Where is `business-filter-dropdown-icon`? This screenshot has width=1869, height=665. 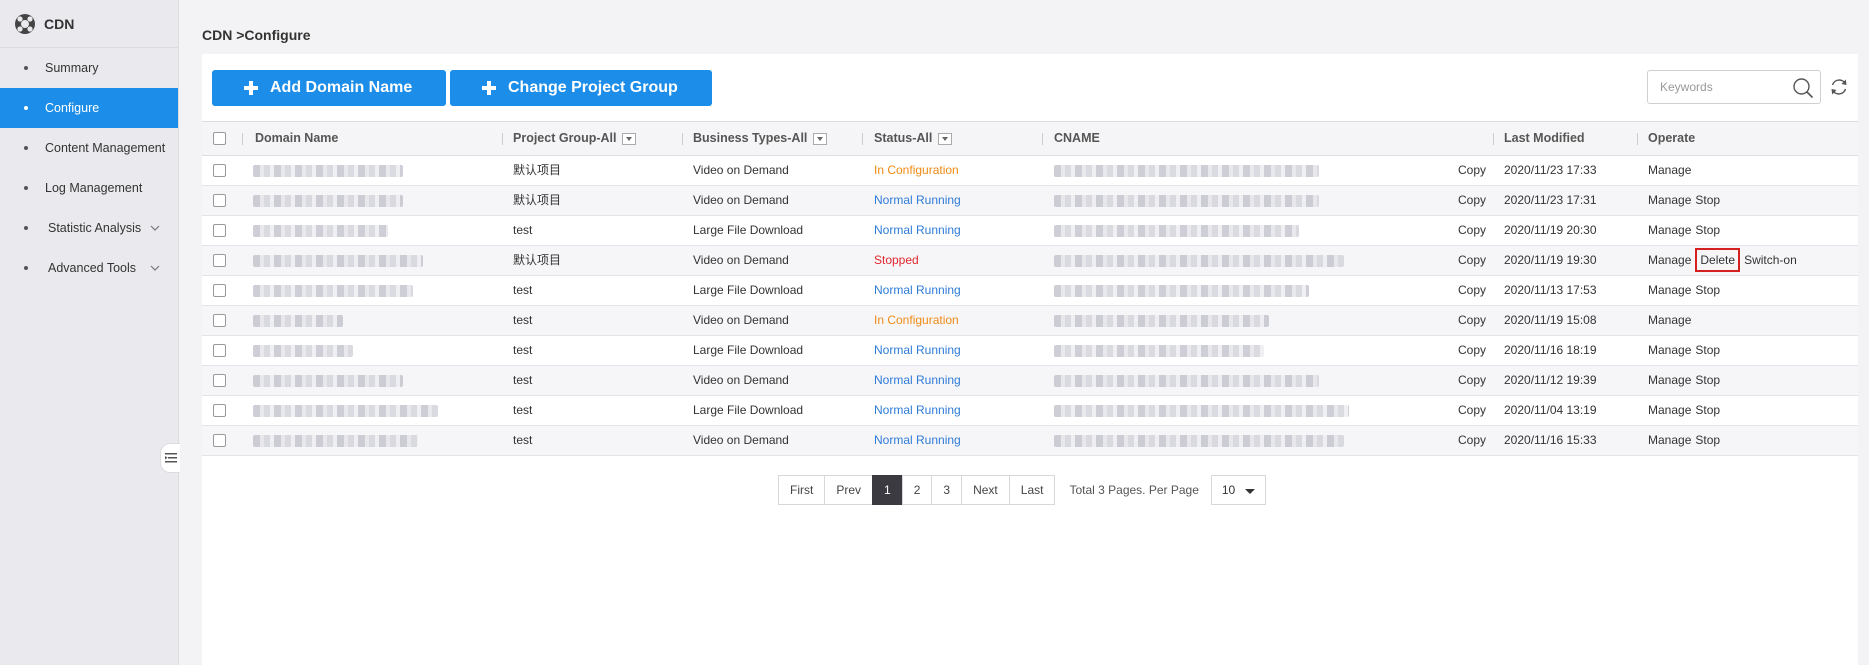
business-filter-dropdown-icon is located at coordinates (820, 138).